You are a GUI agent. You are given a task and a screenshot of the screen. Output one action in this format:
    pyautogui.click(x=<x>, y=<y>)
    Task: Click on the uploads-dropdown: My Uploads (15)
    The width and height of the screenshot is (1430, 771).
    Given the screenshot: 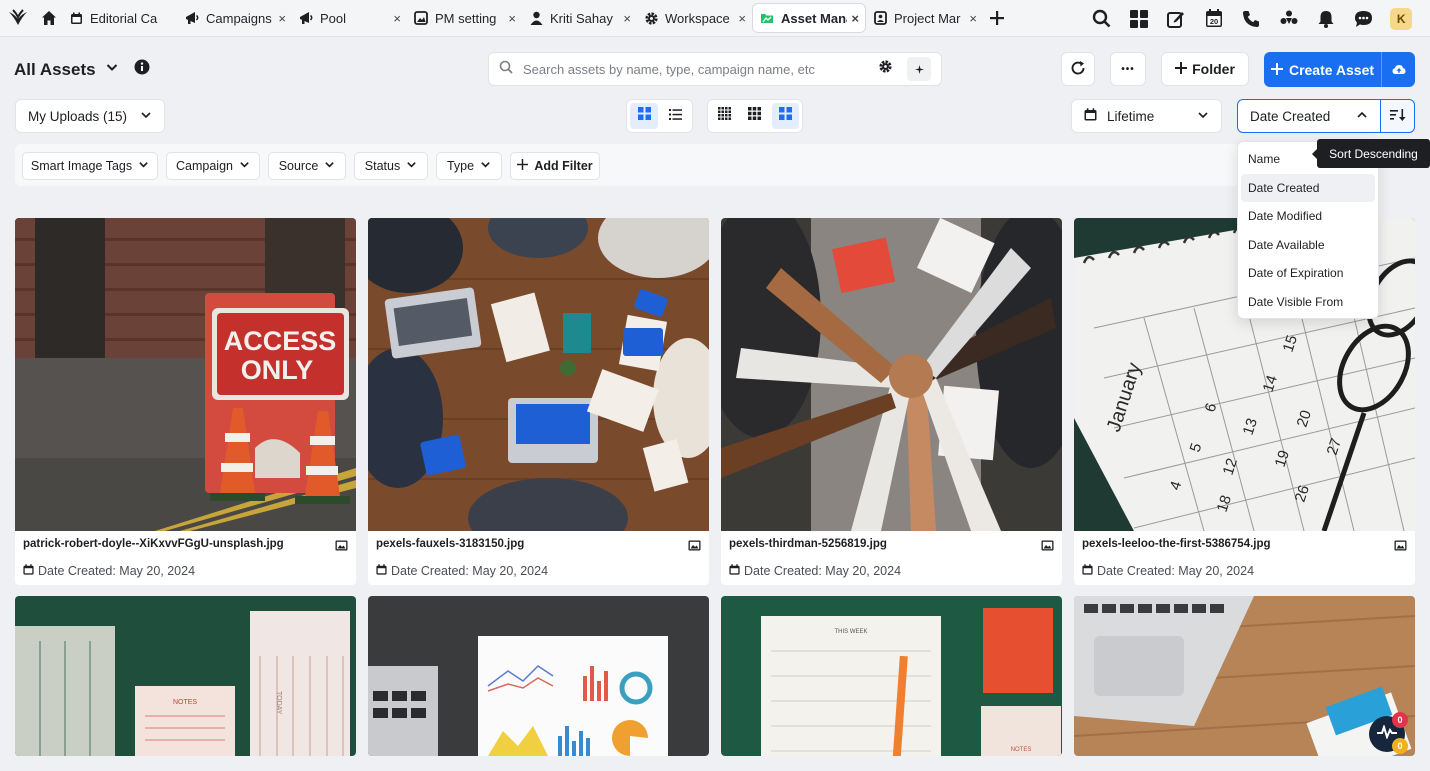 What is the action you would take?
    pyautogui.click(x=90, y=116)
    